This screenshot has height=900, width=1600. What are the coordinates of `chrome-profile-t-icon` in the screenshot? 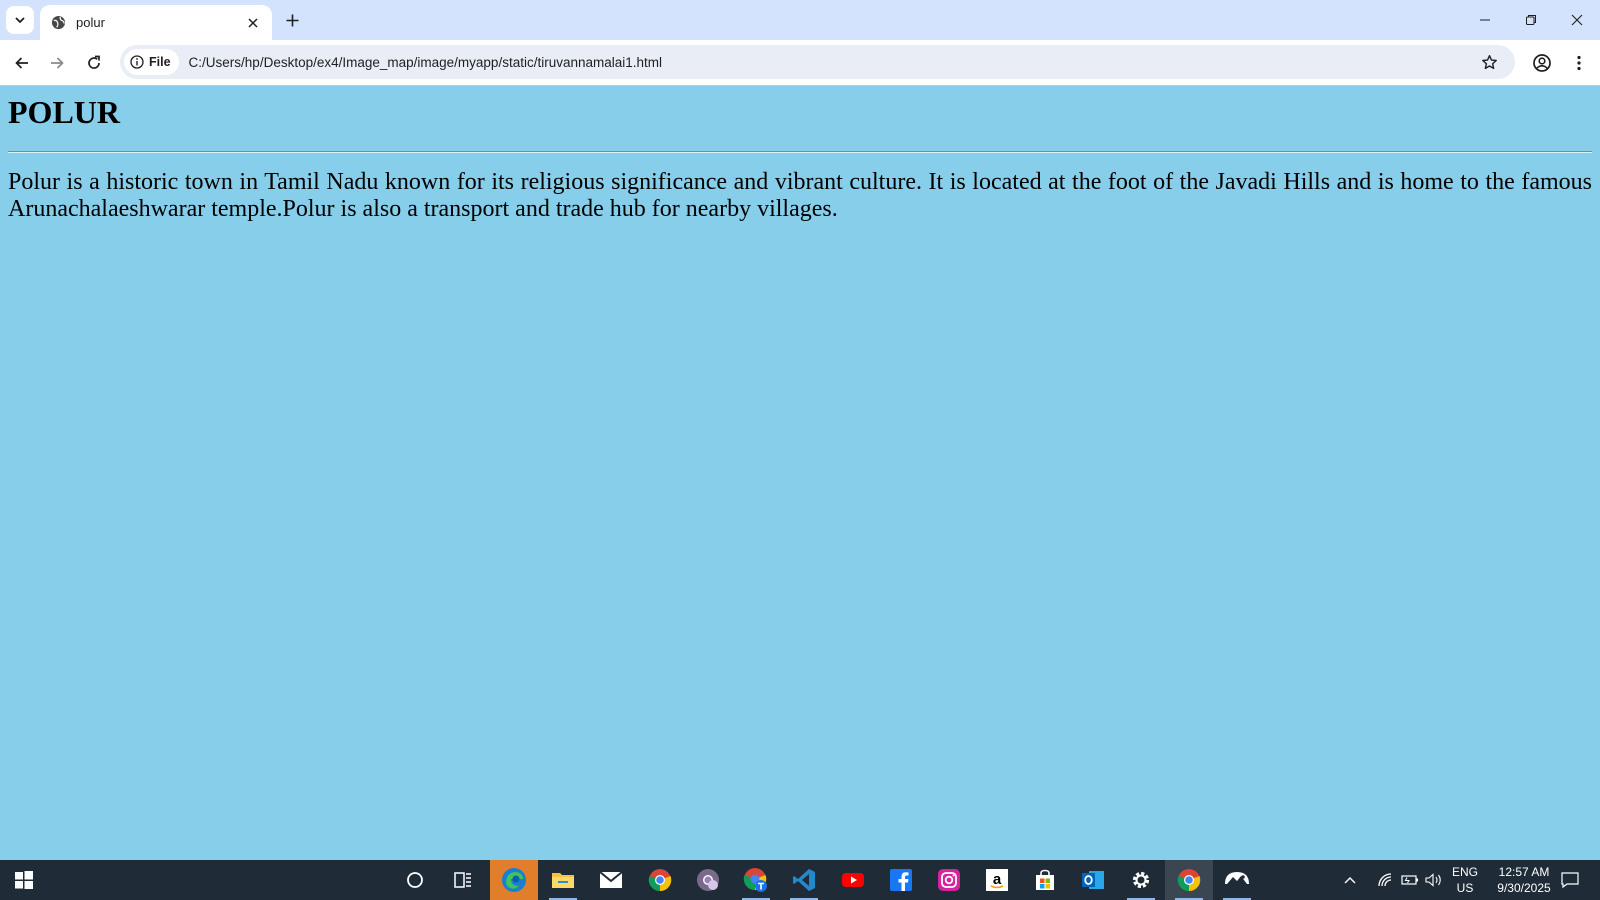 It's located at (755, 880).